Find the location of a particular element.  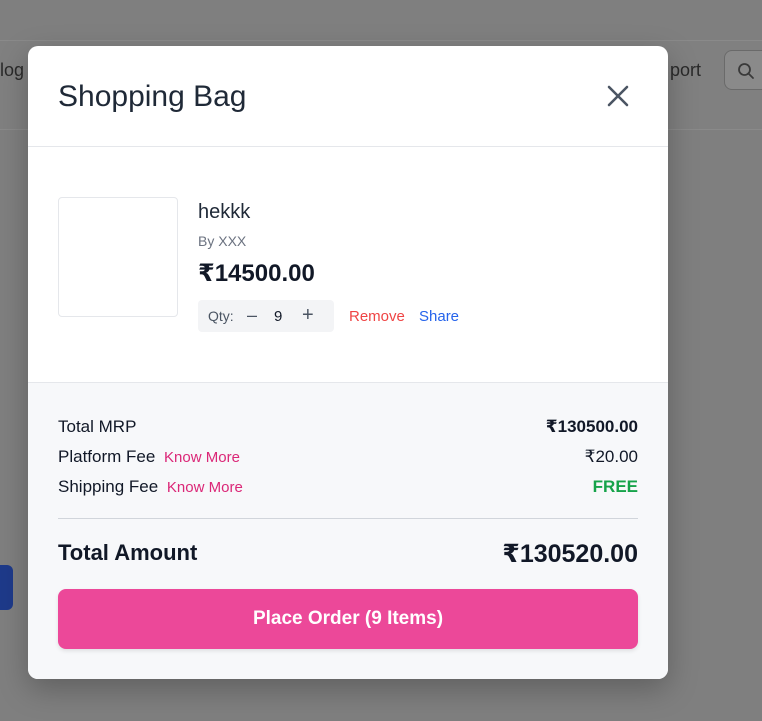

platform-fee-know-more-link: Know More is located at coordinates (202, 457).